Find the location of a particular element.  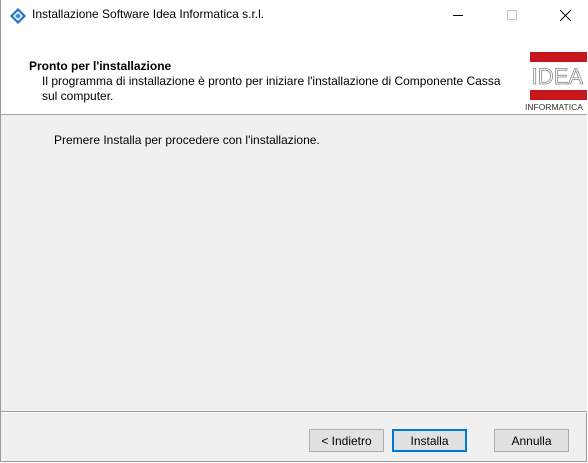

minimize-icon is located at coordinates (458, 15).